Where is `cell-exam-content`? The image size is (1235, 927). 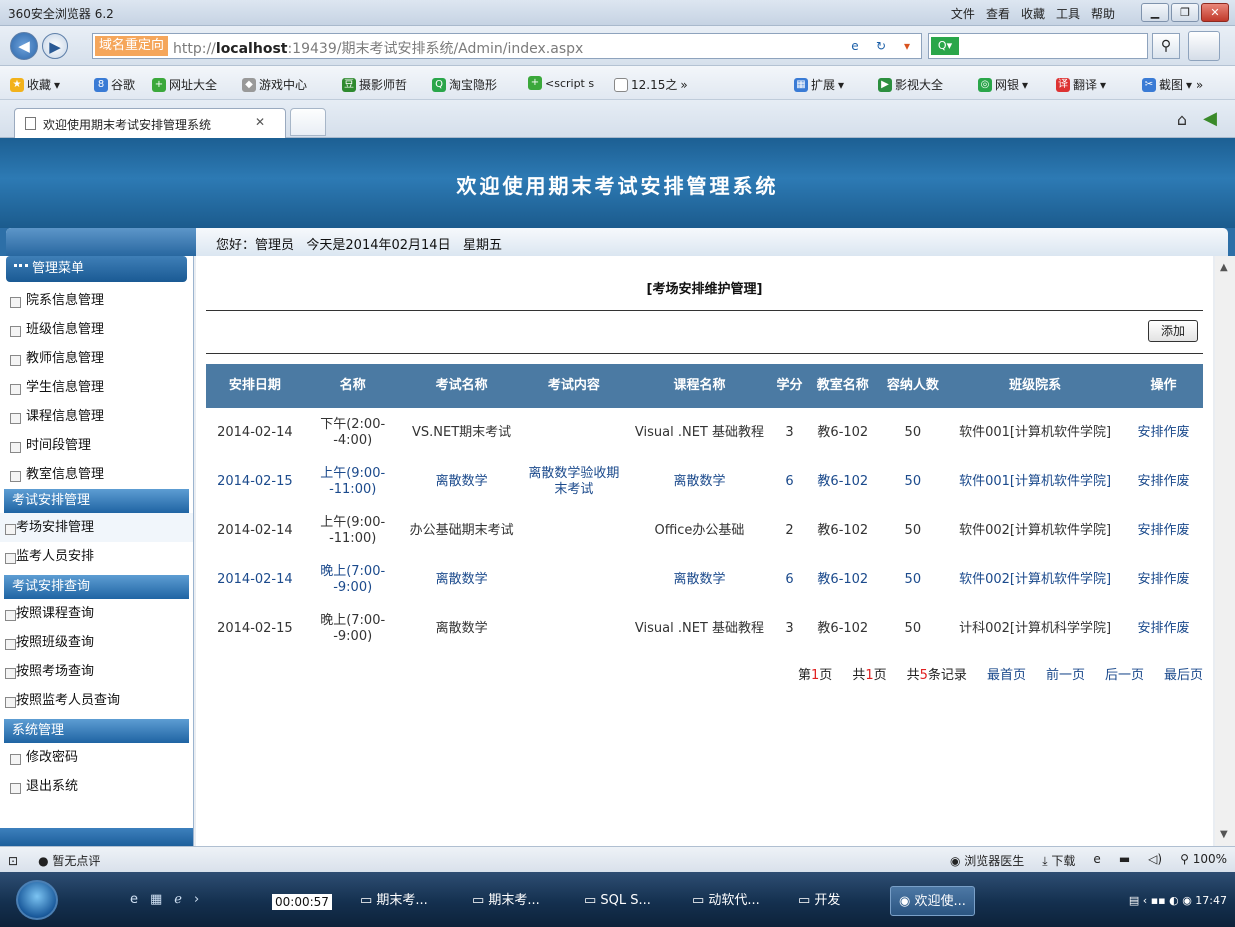 cell-exam-content is located at coordinates (574, 628).